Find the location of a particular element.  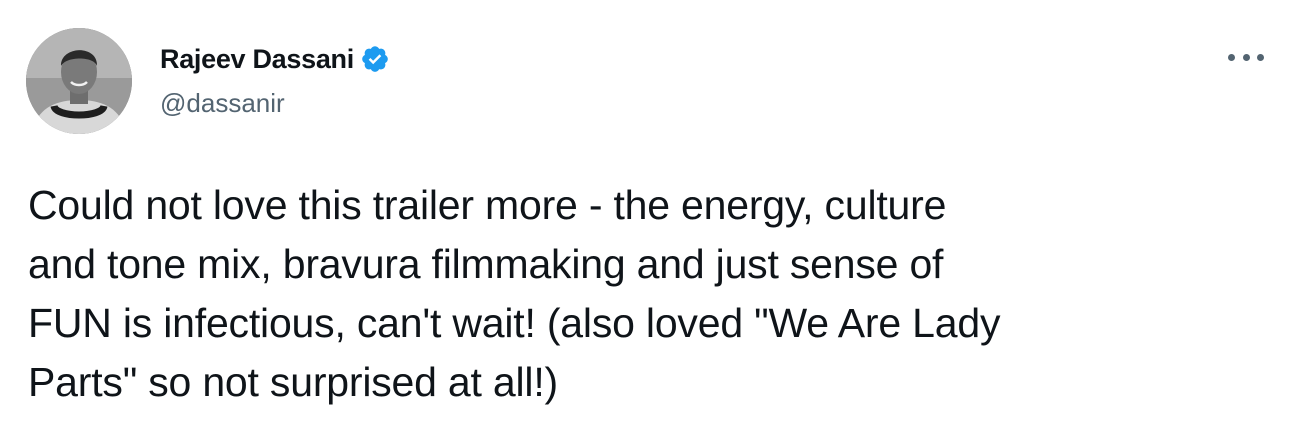

author-handle: @dassanir is located at coordinates (222, 103).